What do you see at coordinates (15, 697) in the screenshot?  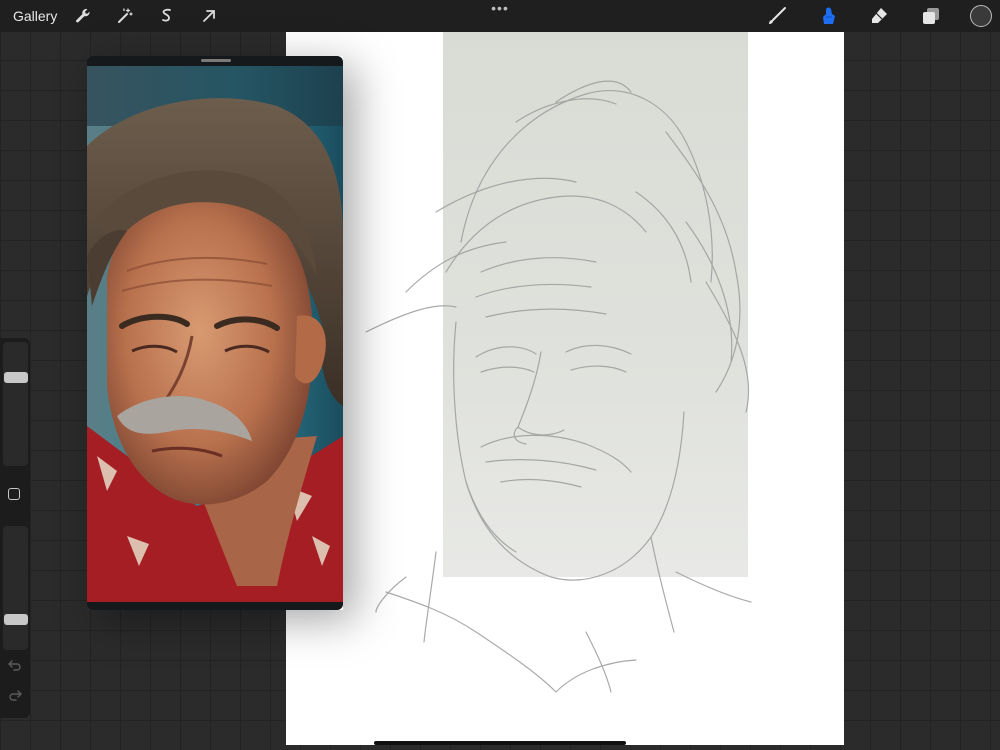 I see `redo-icon` at bounding box center [15, 697].